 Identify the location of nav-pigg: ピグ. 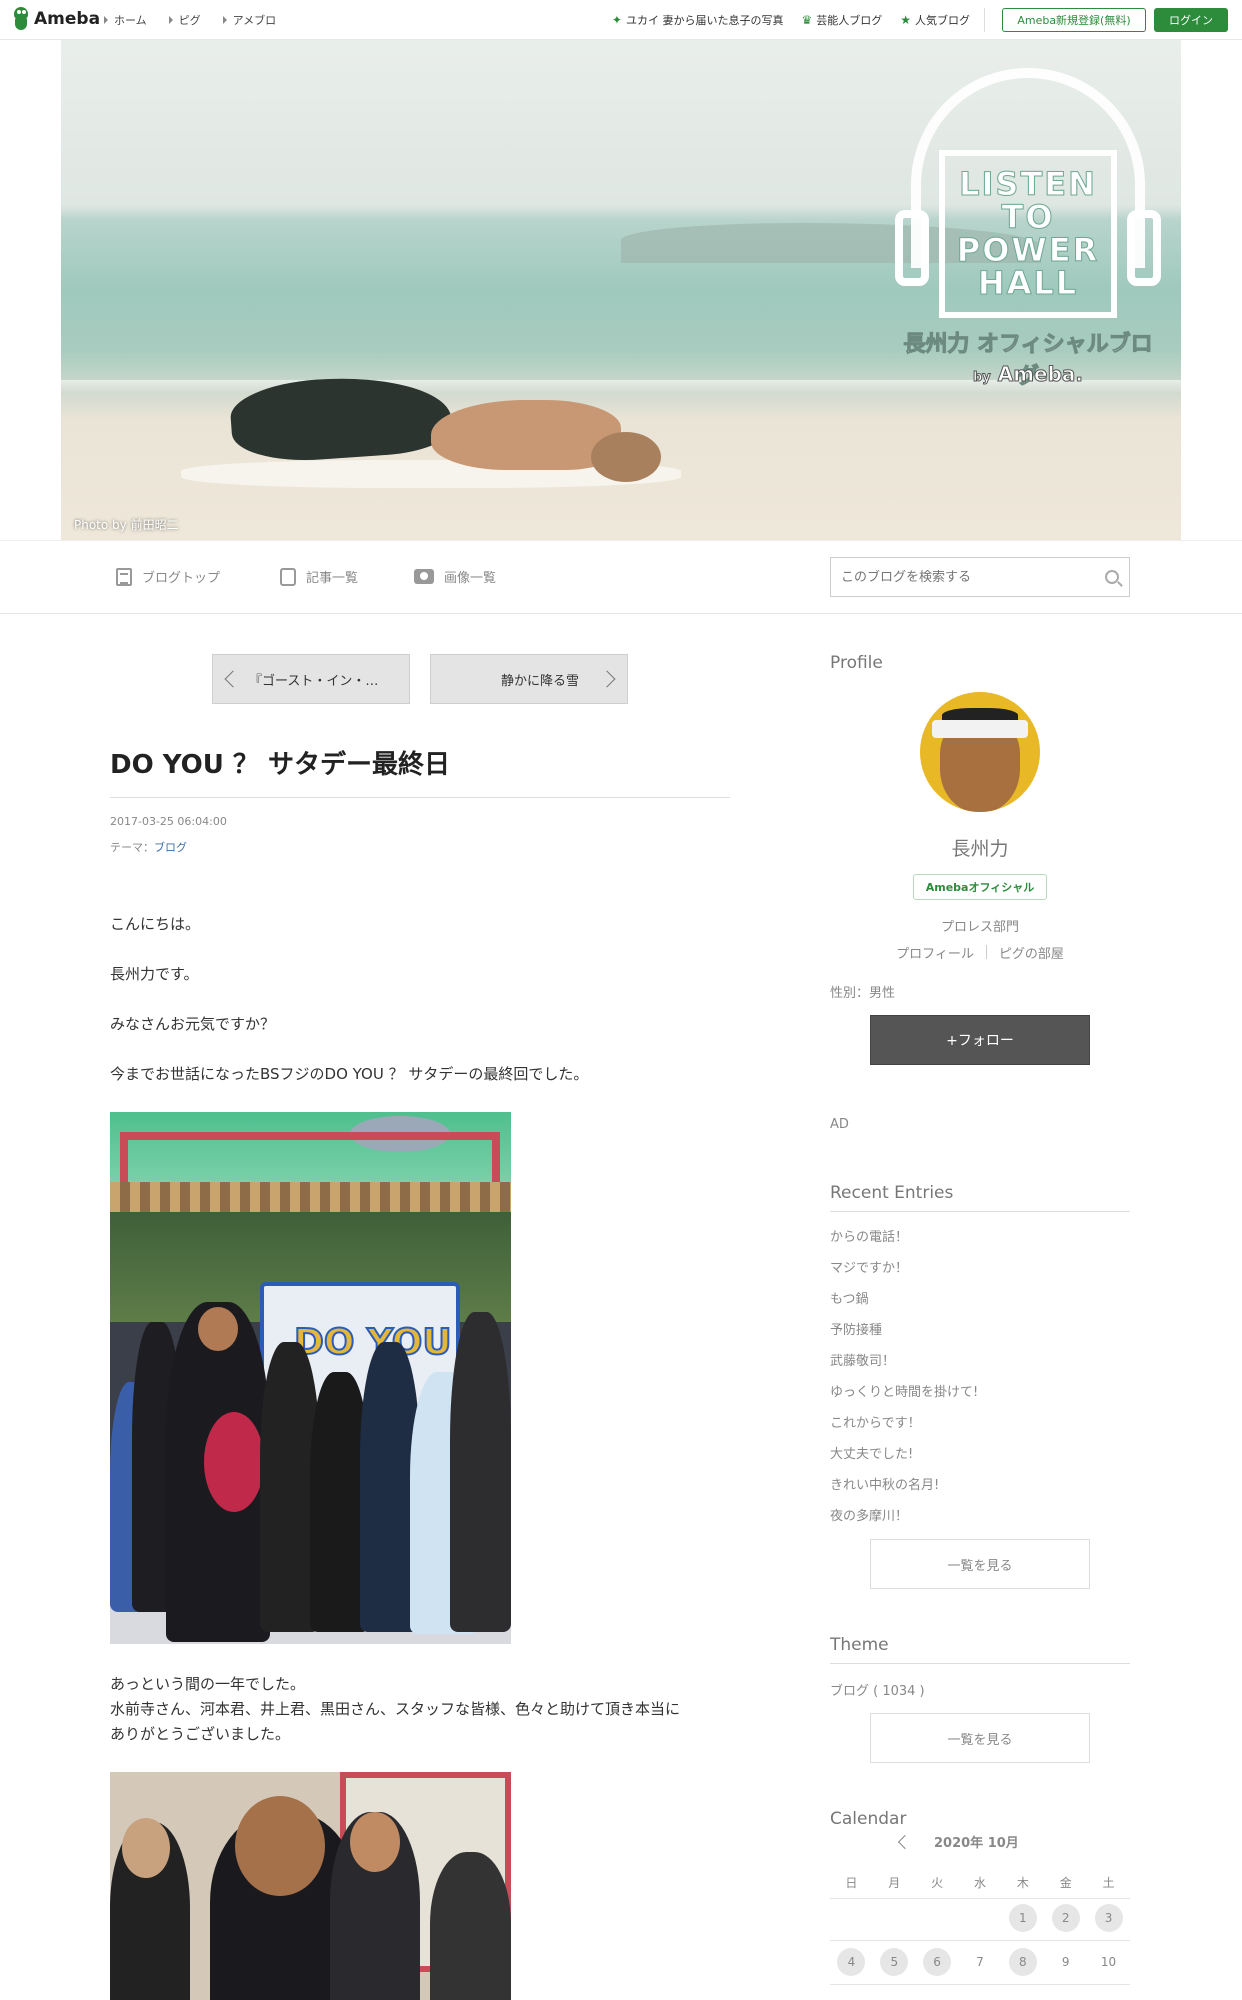
(184, 20).